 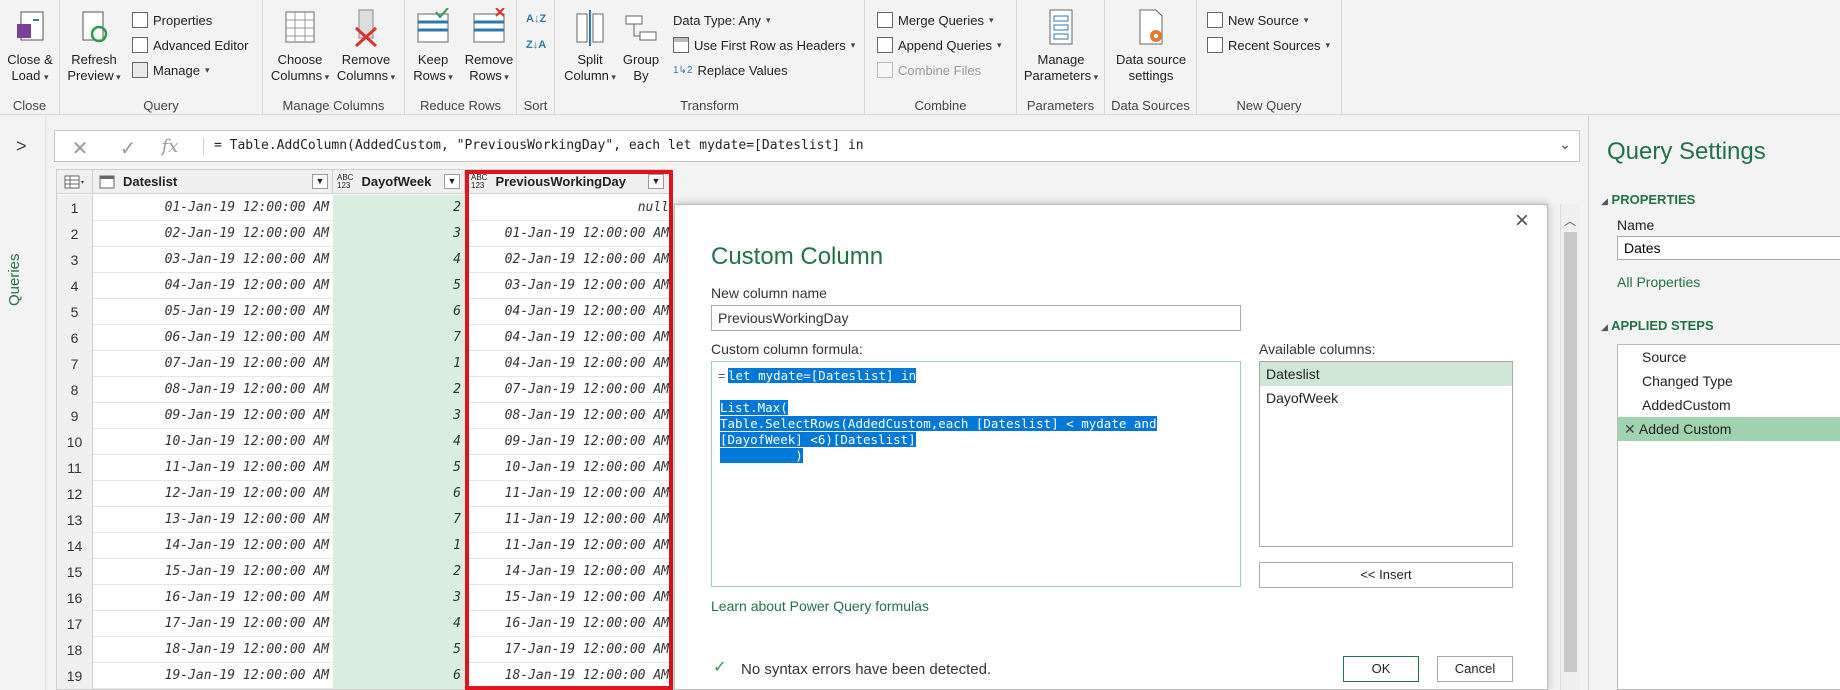 What do you see at coordinates (75, 312) in the screenshot?
I see `row-number: 5` at bounding box center [75, 312].